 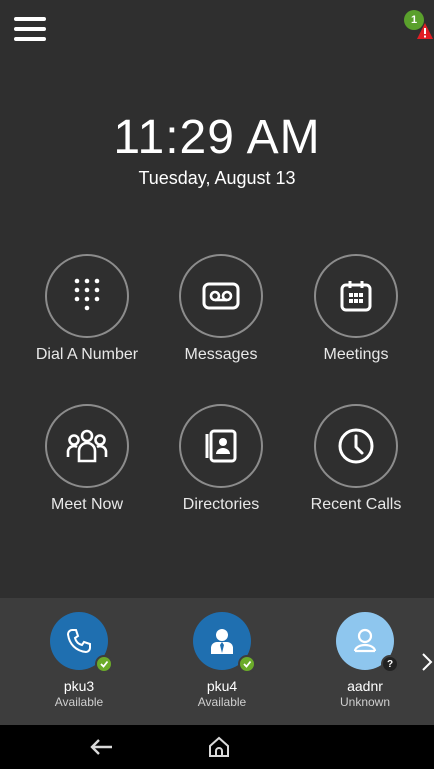 What do you see at coordinates (222, 641) in the screenshot?
I see `person-icon` at bounding box center [222, 641].